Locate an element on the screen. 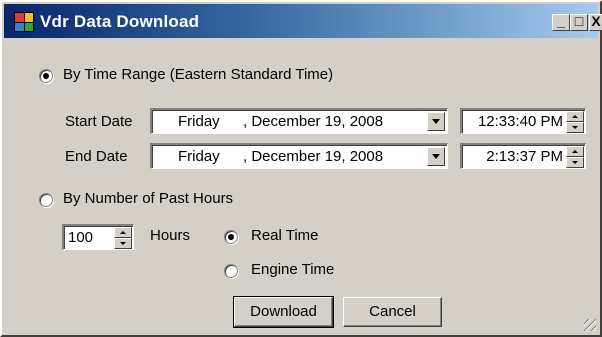 This screenshot has height=337, width=602. hours-label: Hours is located at coordinates (170, 235).